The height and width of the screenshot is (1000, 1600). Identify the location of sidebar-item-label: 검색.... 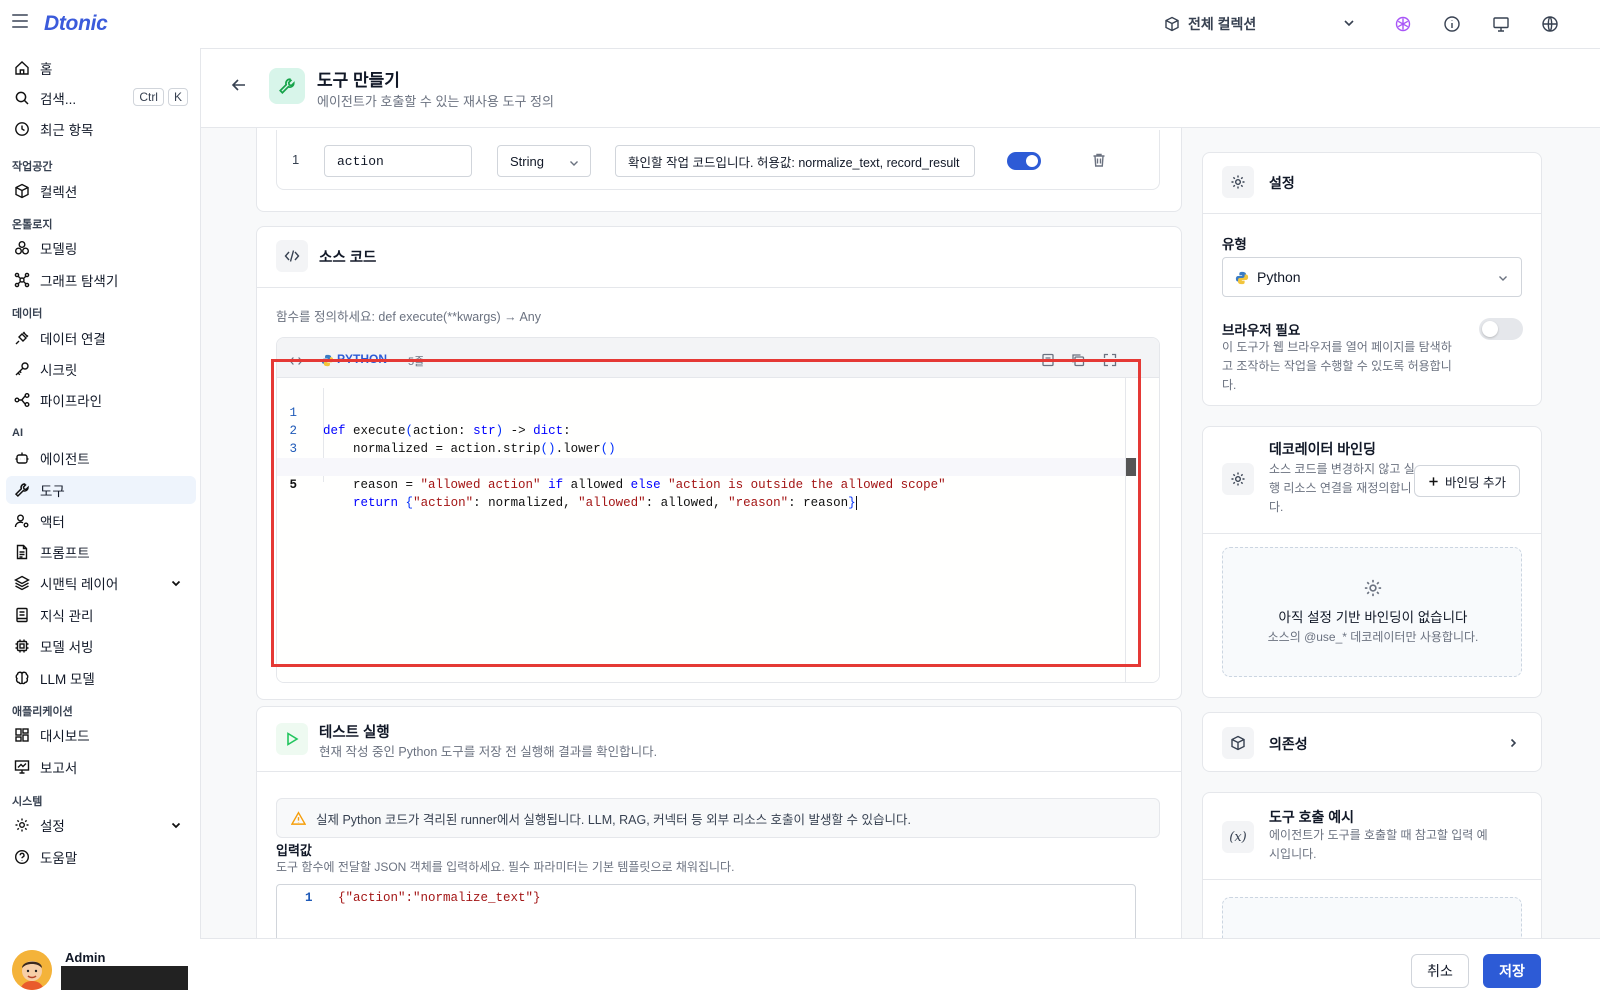
(58, 99).